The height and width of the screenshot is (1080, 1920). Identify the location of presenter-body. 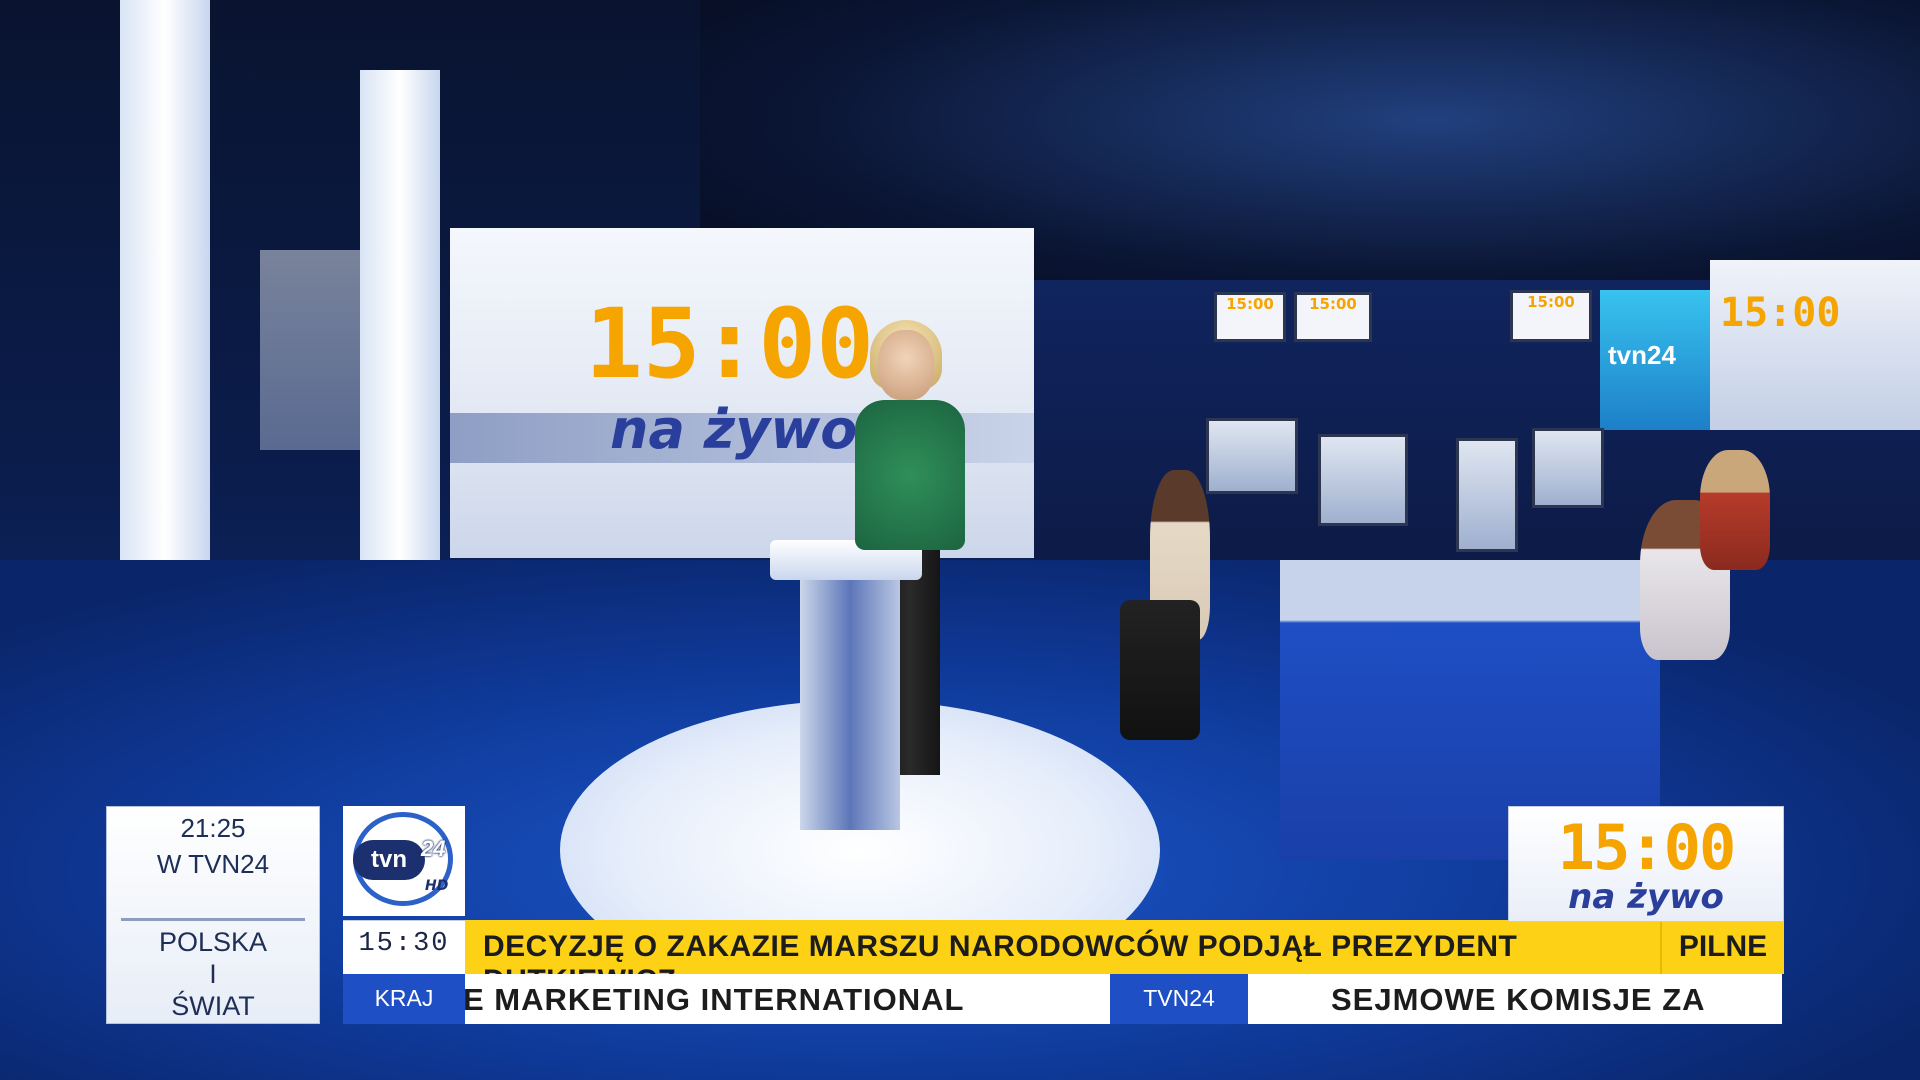
(910, 475).